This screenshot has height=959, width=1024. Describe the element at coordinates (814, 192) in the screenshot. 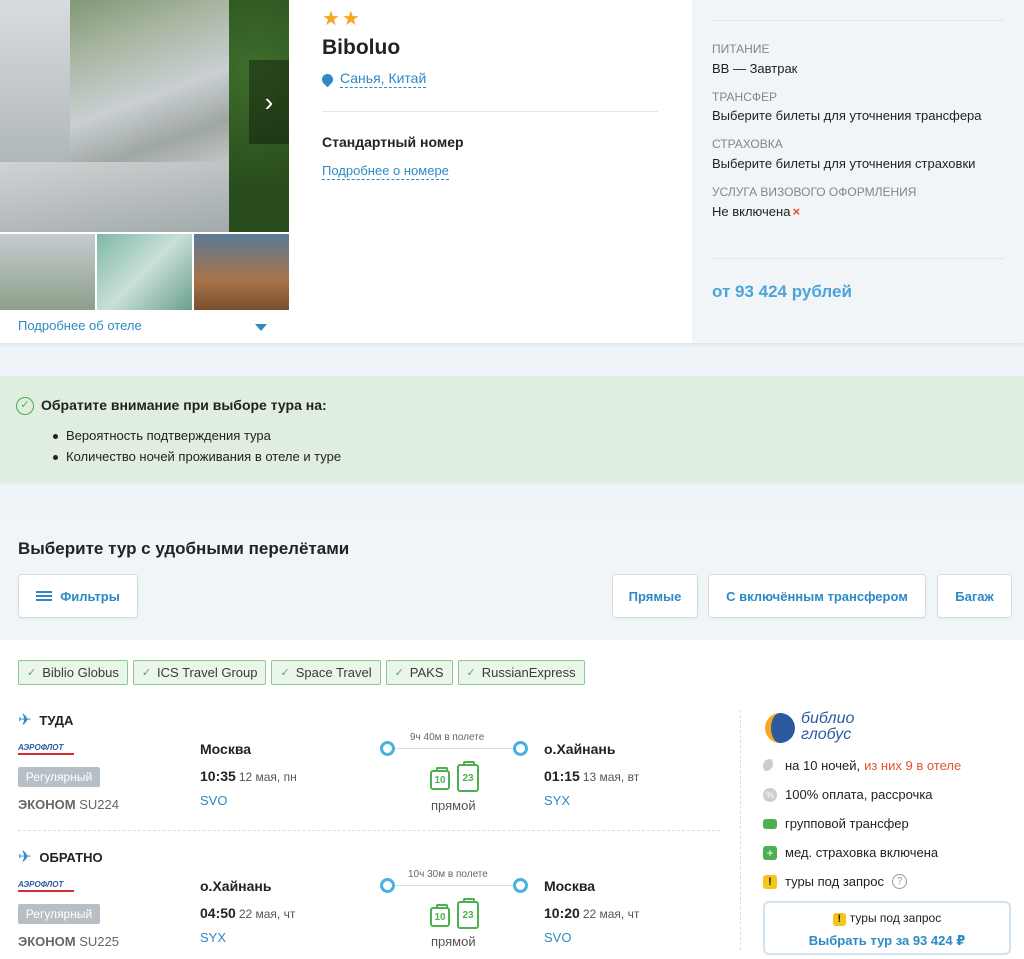

I see `visa-label: Услуга визового оформления` at that location.